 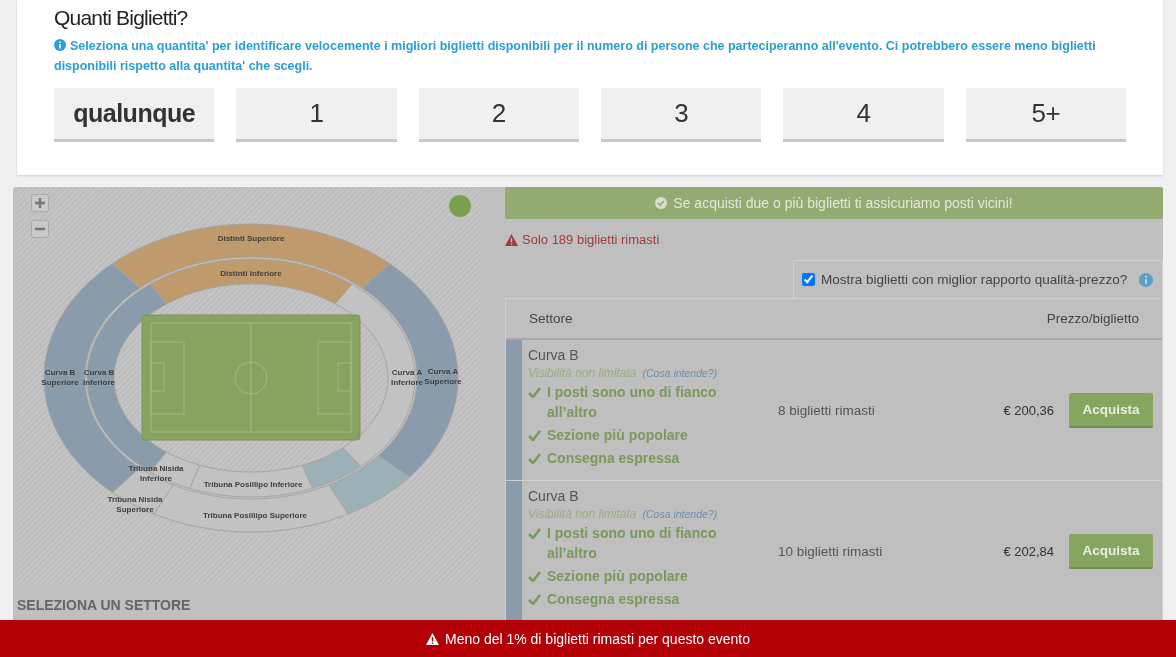 What do you see at coordinates (135, 504) in the screenshot?
I see `section-label: Tribuna Nisida Superiore` at bounding box center [135, 504].